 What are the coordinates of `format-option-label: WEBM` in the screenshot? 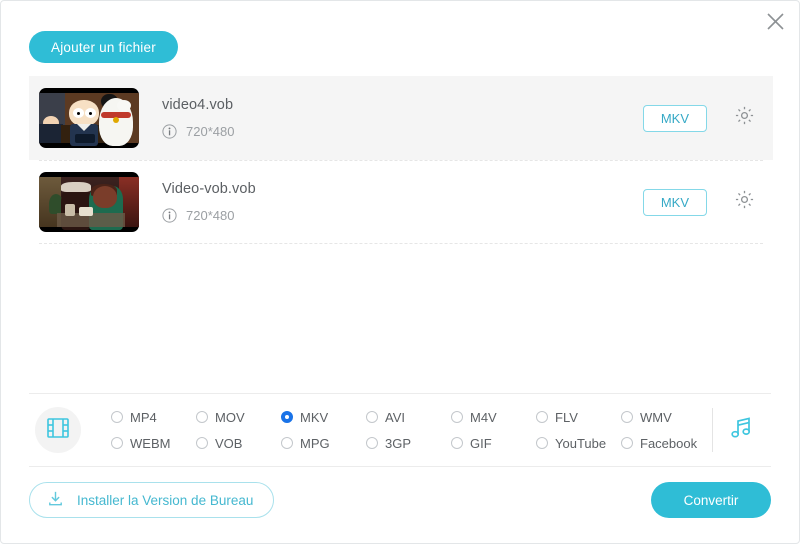 It's located at (150, 443).